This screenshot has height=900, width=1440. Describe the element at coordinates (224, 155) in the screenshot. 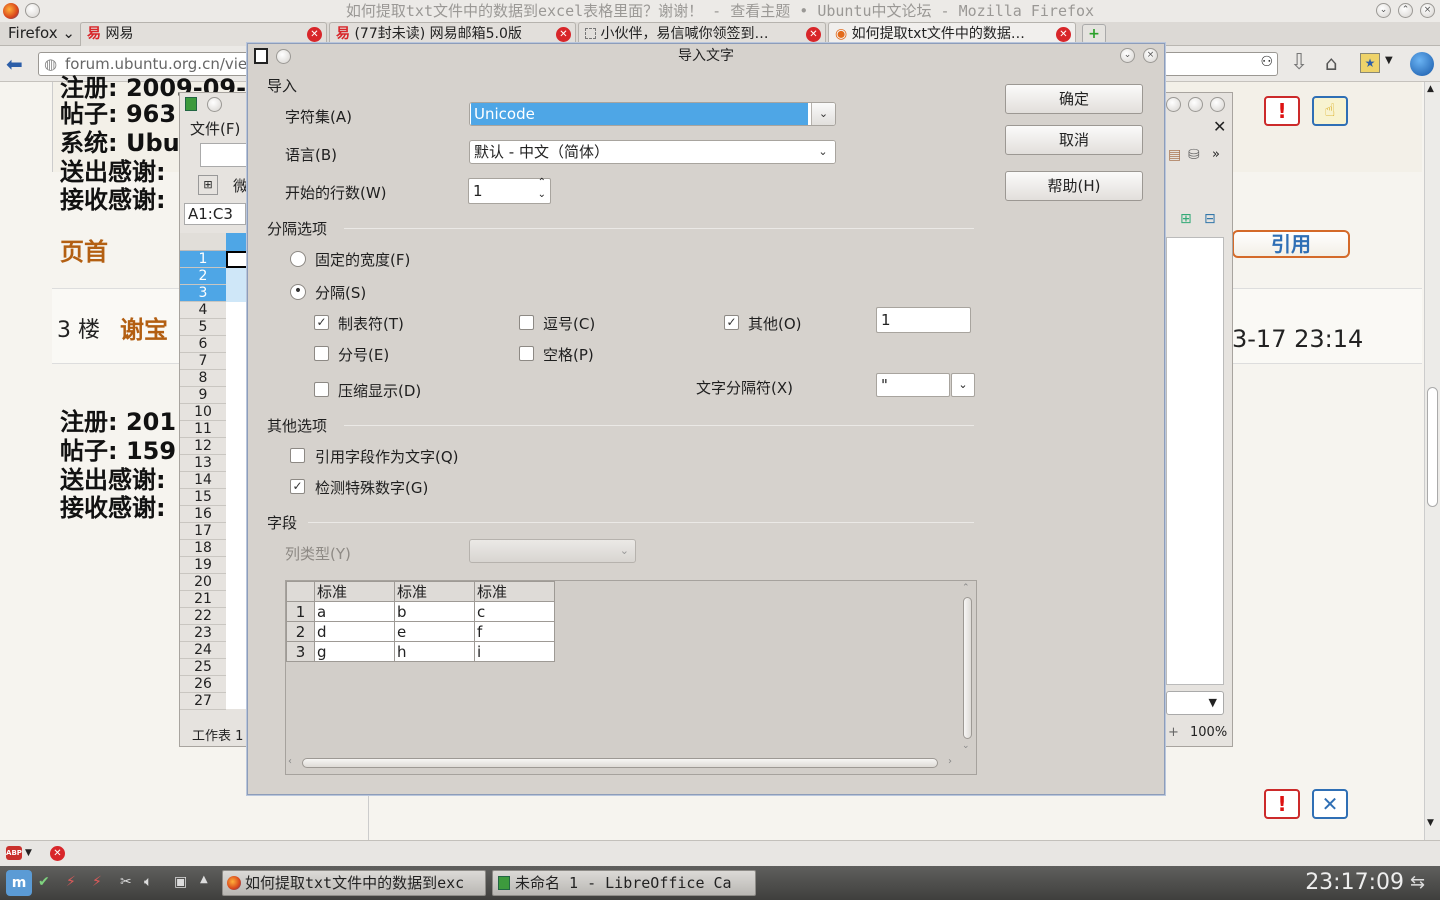

I see `font-name-input` at that location.